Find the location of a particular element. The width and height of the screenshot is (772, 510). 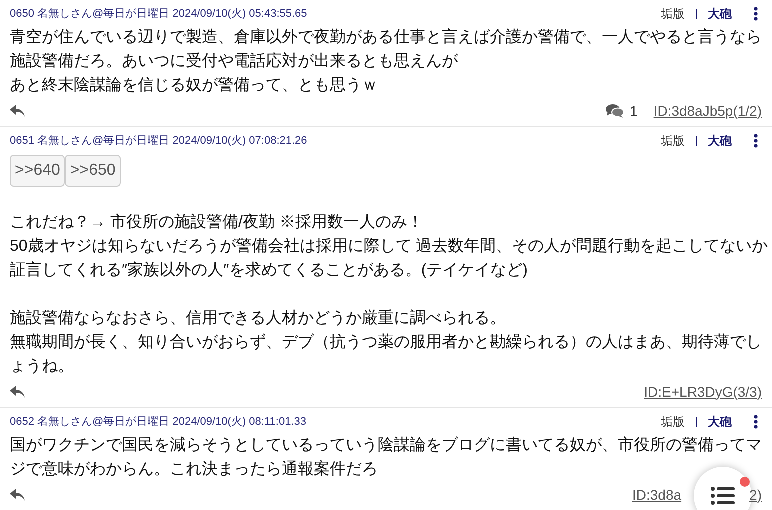

post-text-line: 証言してくれる″家族以外の人″を求めてくることがある。(テイケイなど) is located at coordinates (269, 270).